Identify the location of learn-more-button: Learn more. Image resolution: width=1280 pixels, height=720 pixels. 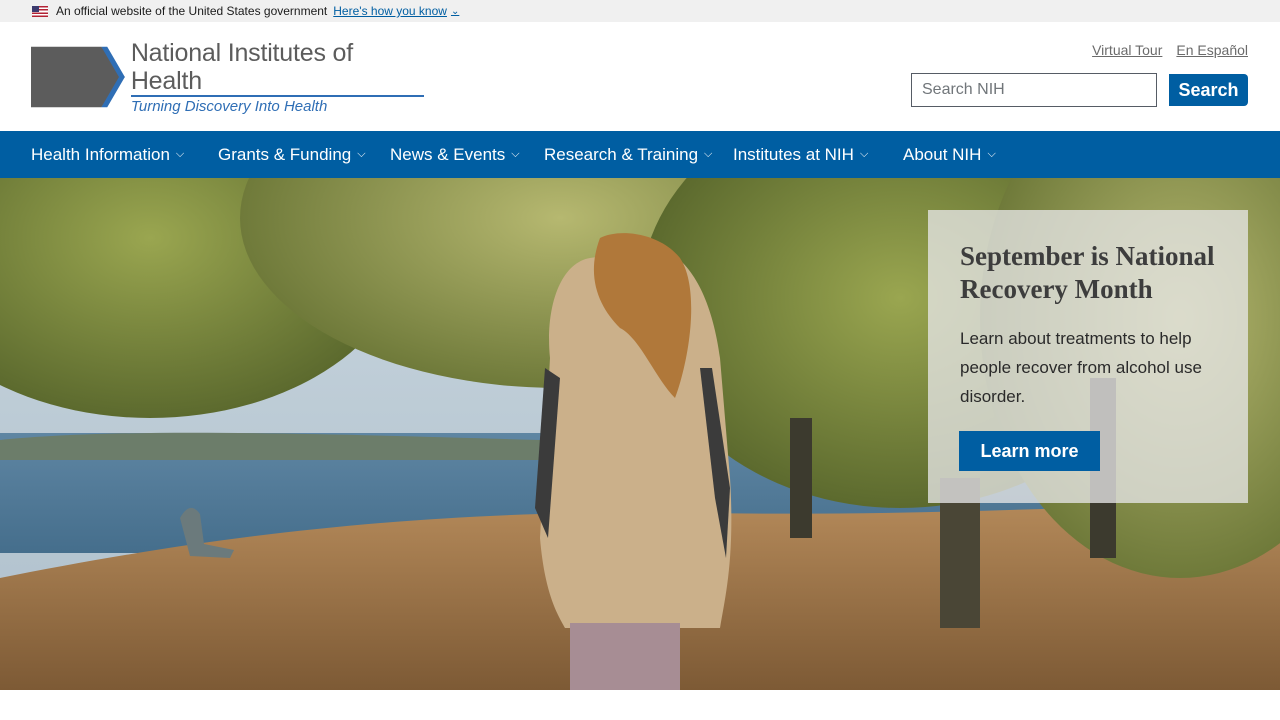
(1029, 451).